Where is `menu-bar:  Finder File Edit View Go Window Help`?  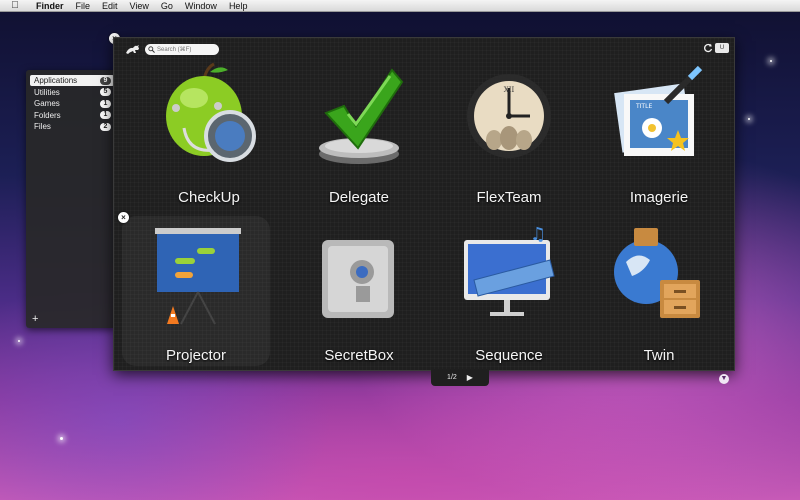 menu-bar:  Finder File Edit View Go Window Help is located at coordinates (400, 6).